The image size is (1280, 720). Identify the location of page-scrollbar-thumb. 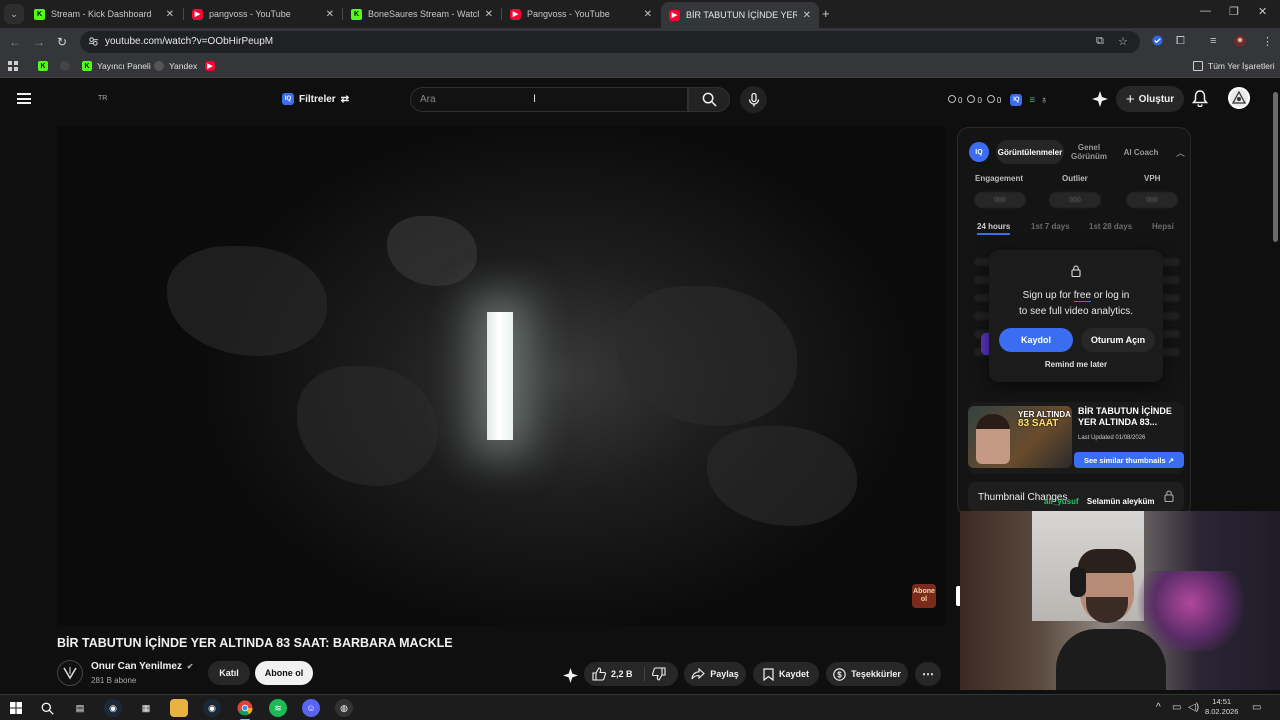
(1275, 167).